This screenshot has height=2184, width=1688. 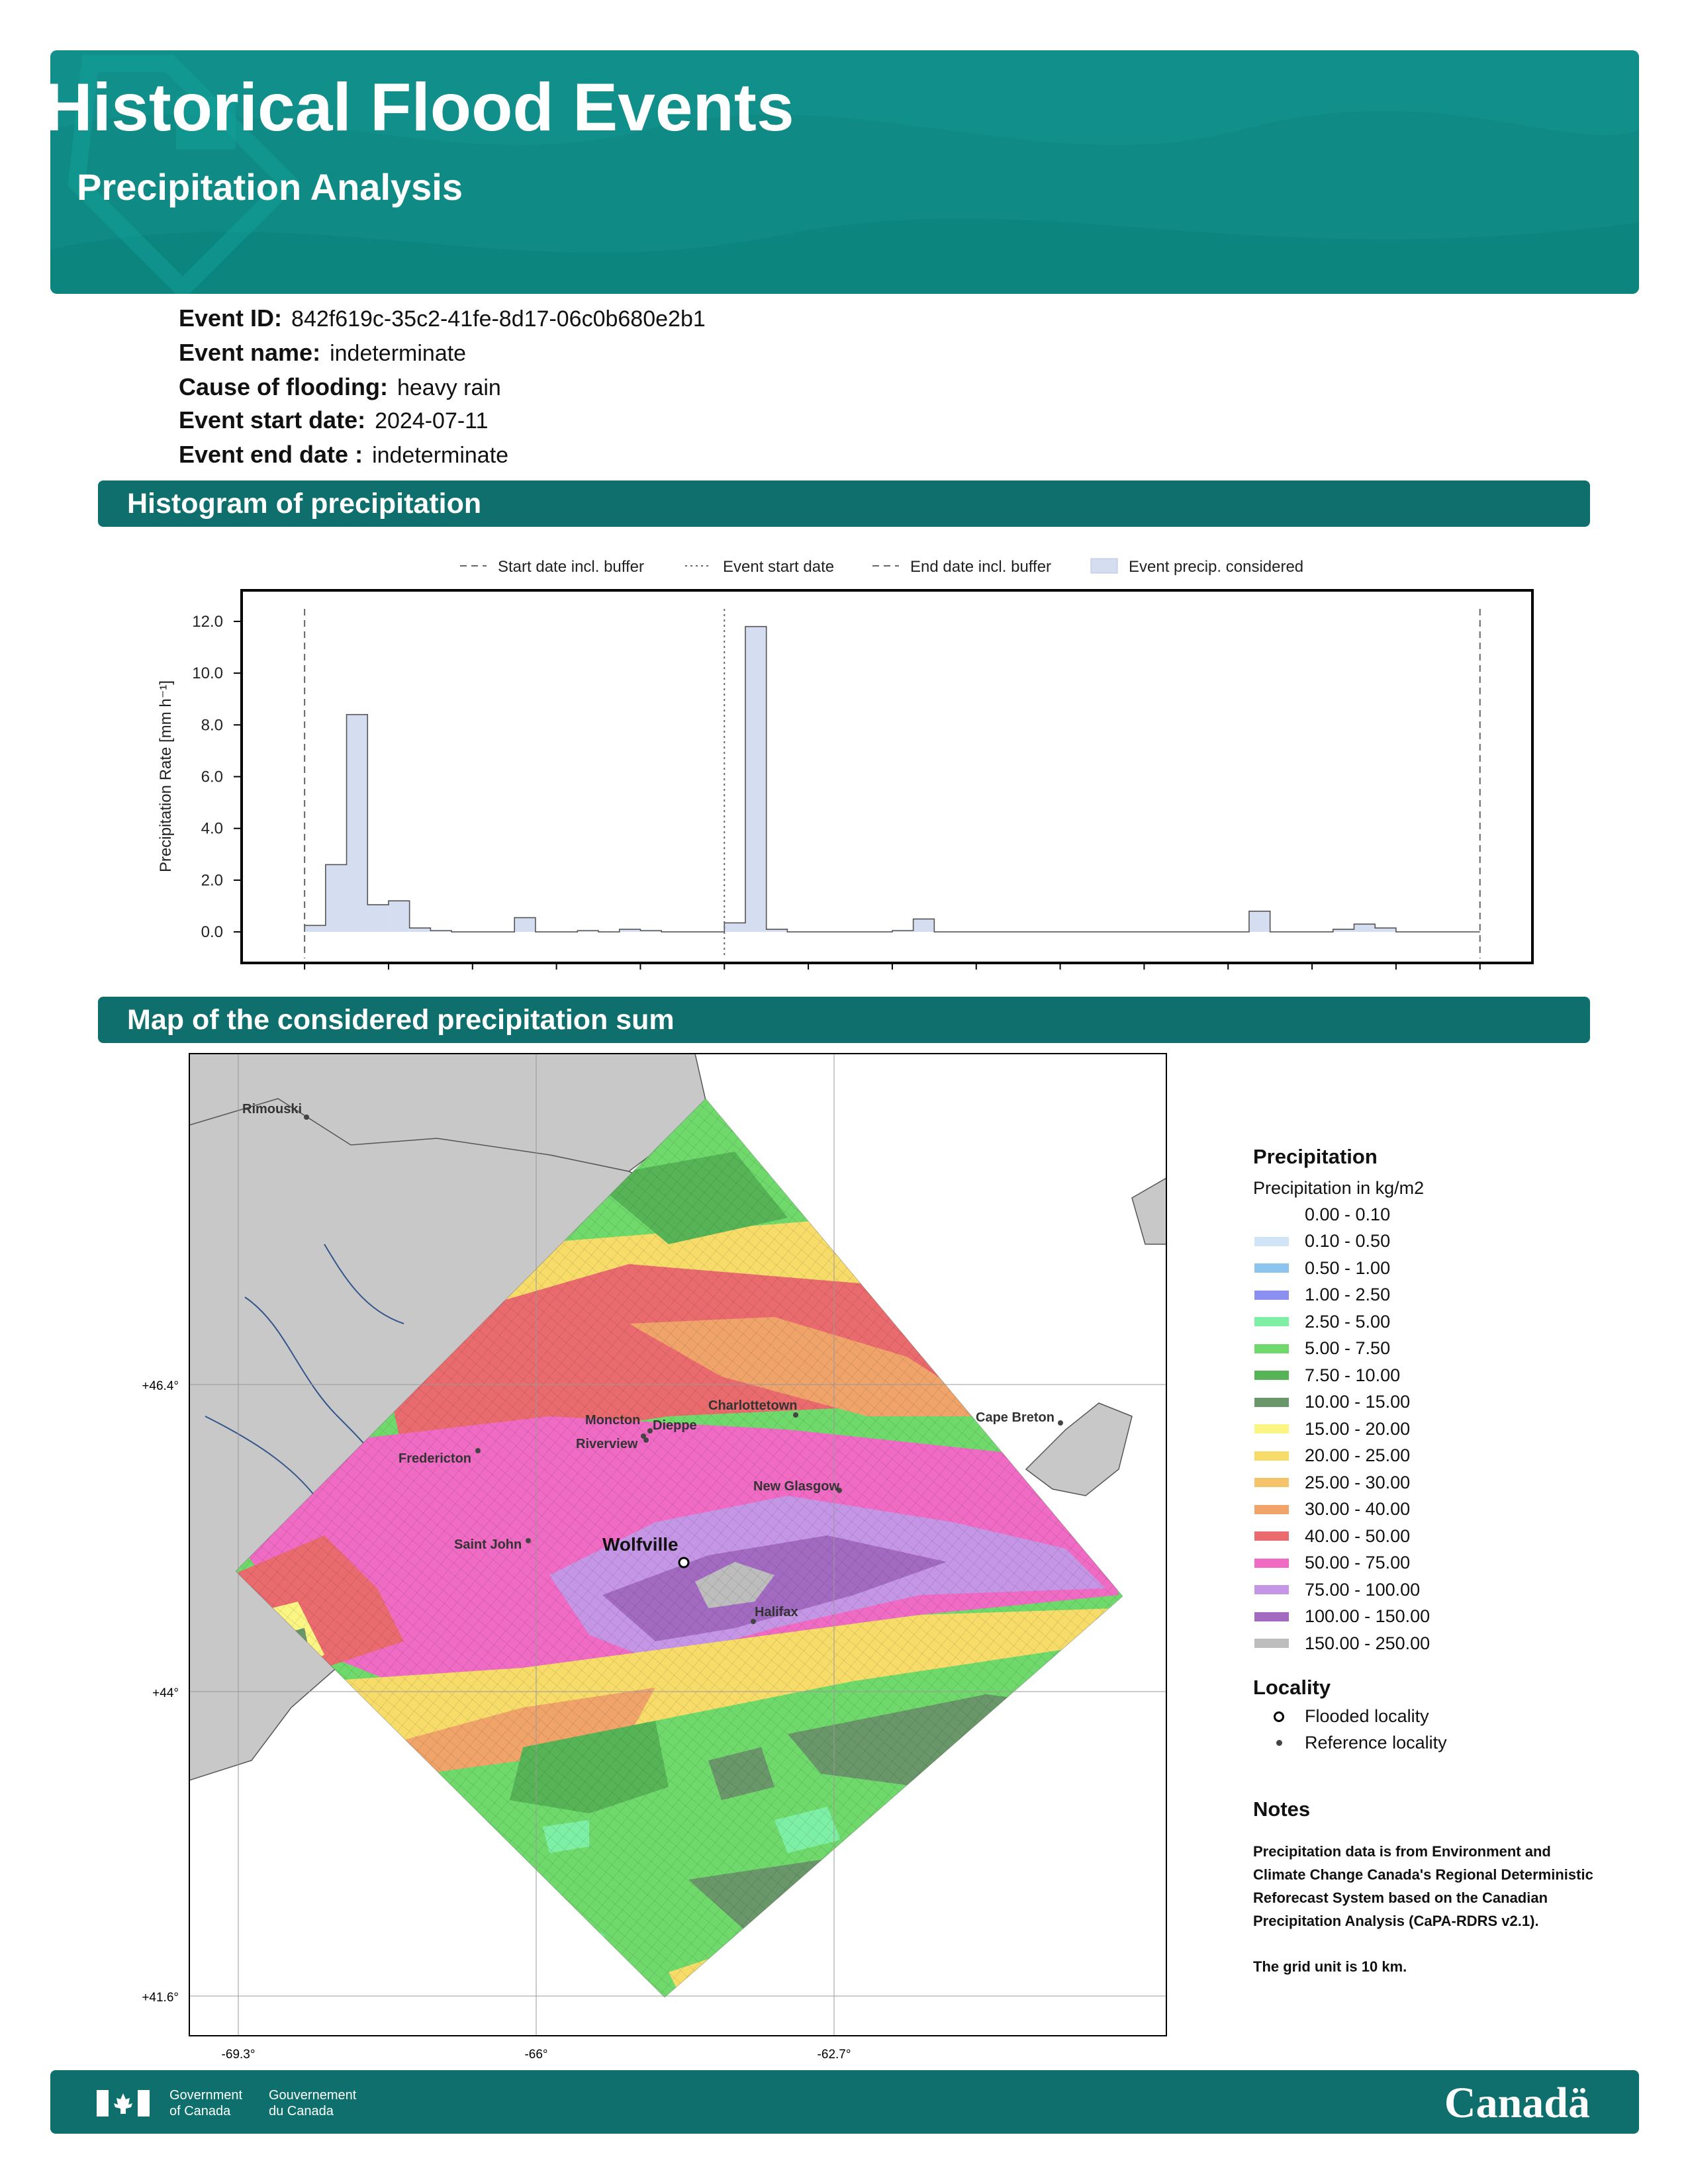 What do you see at coordinates (1315, 1156) in the screenshot?
I see `legend-title: Precipitation` at bounding box center [1315, 1156].